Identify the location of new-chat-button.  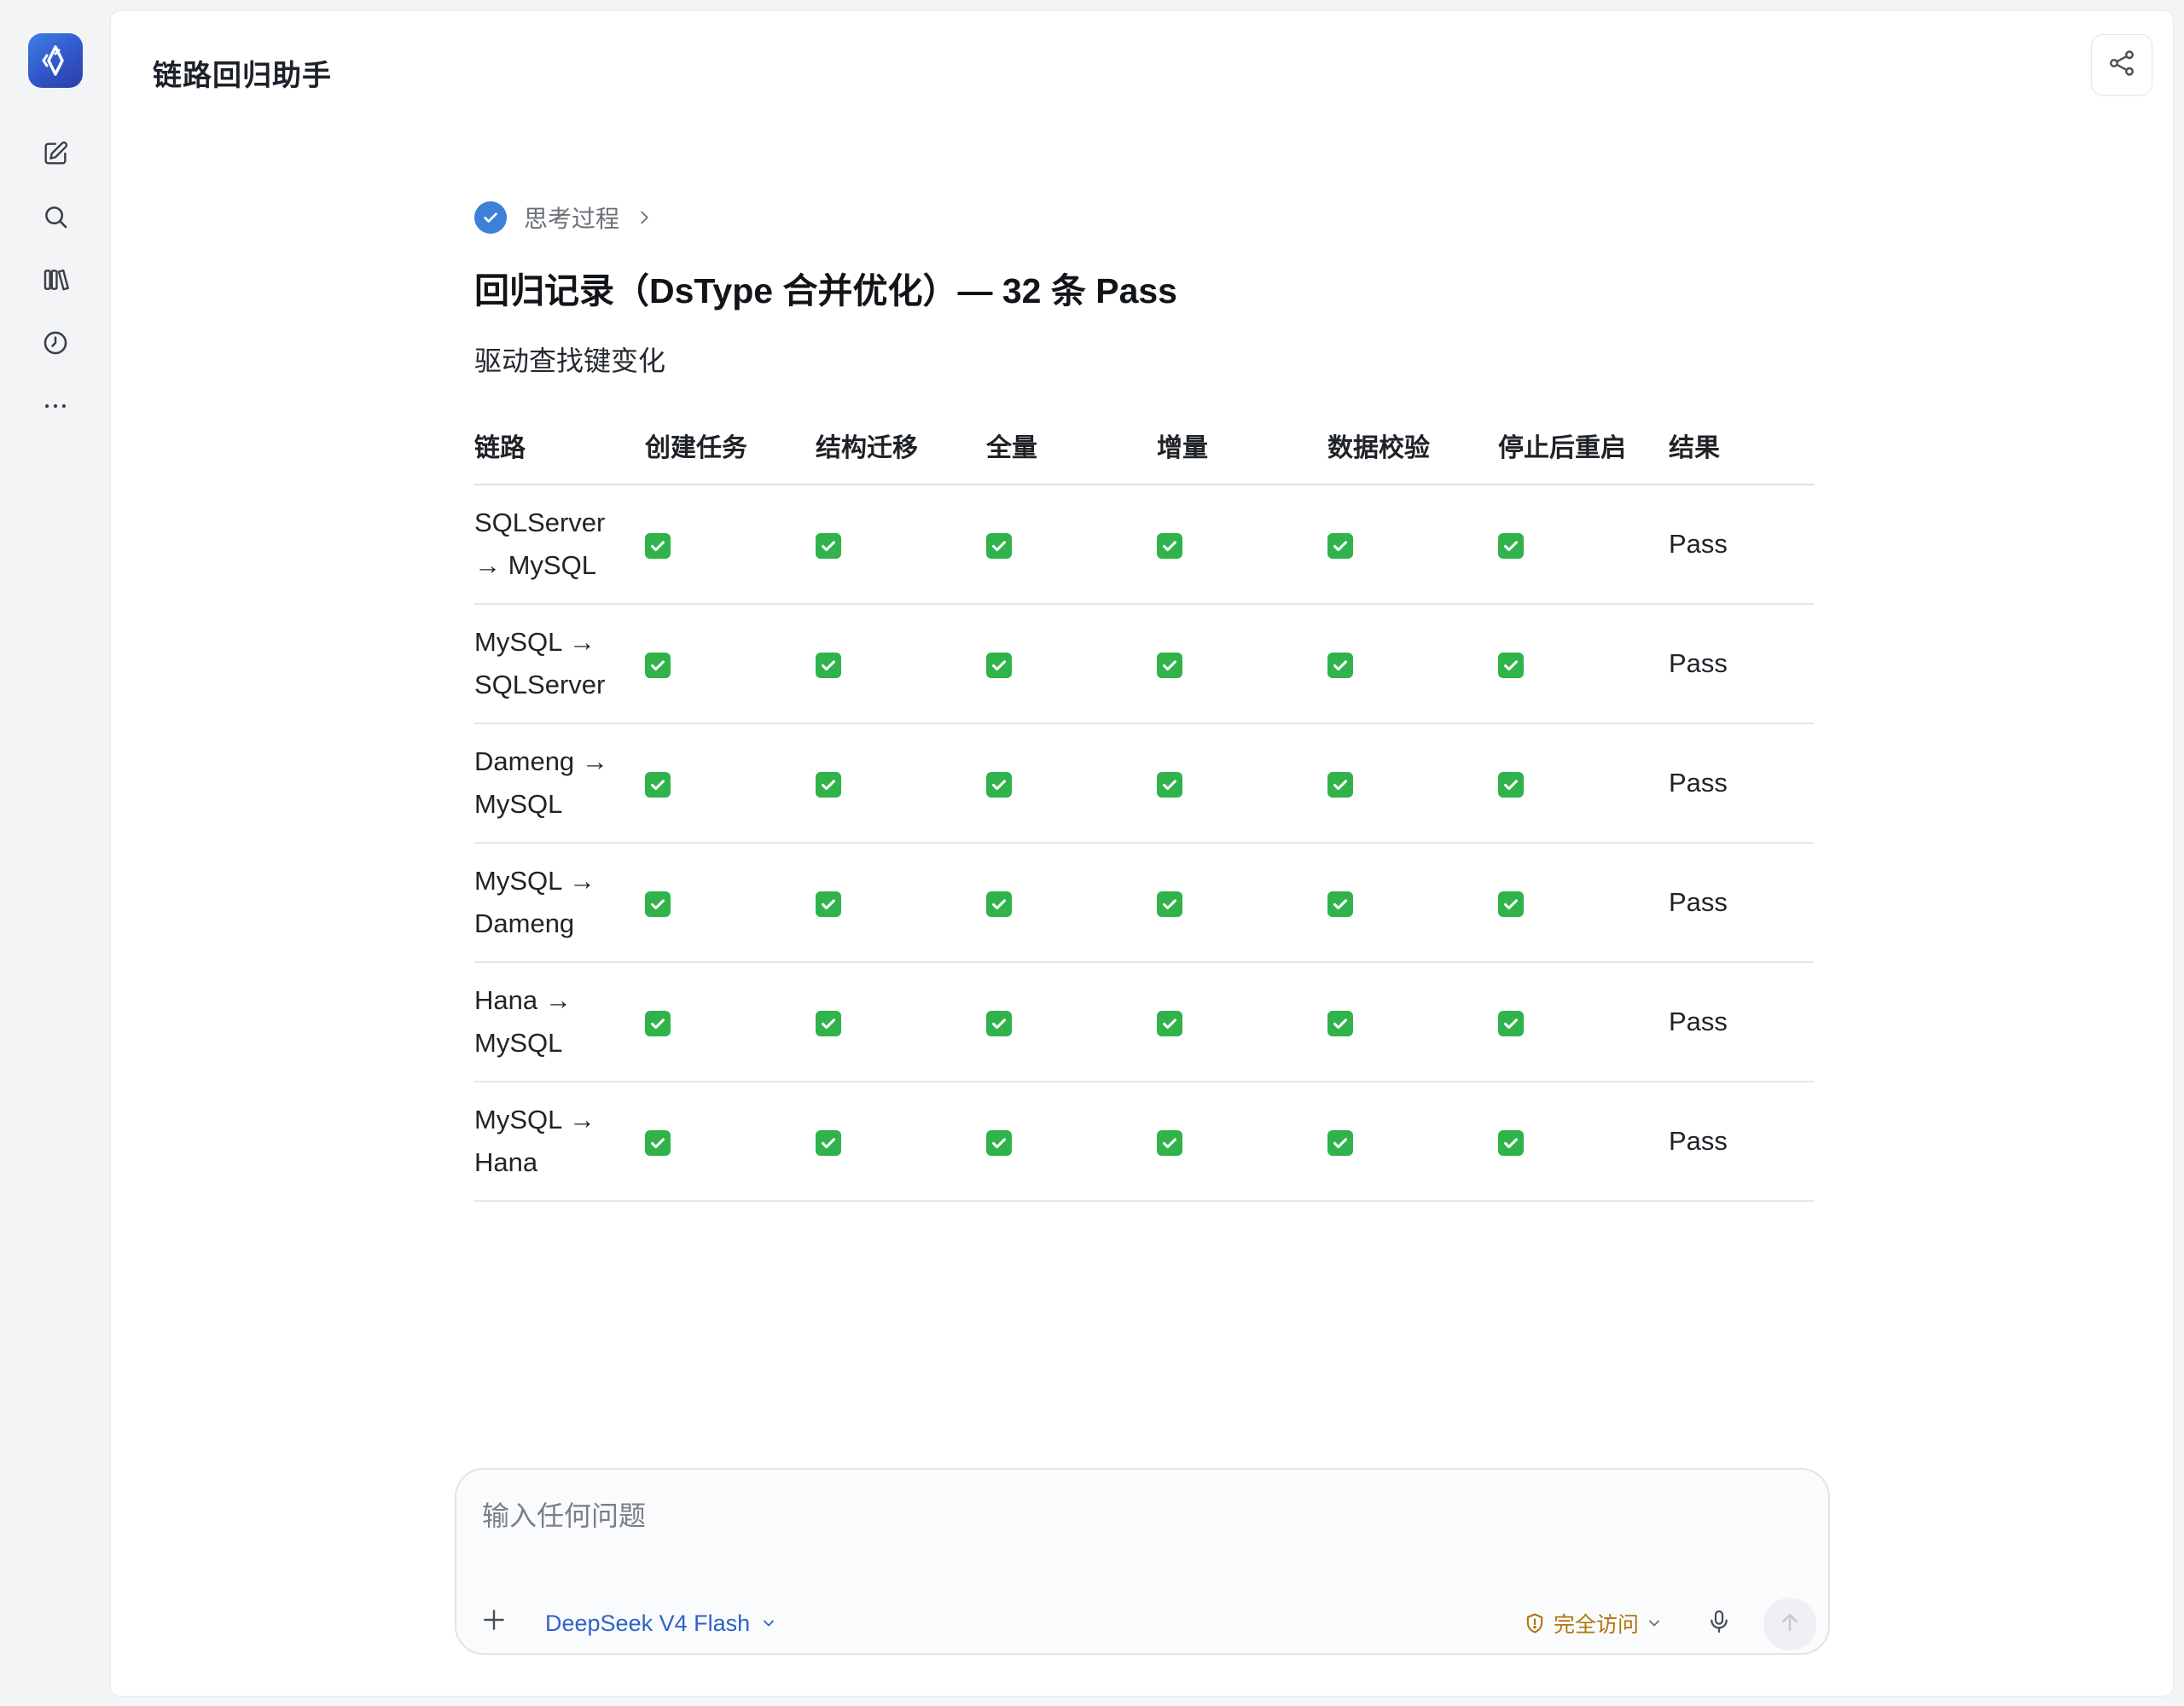
(55, 155).